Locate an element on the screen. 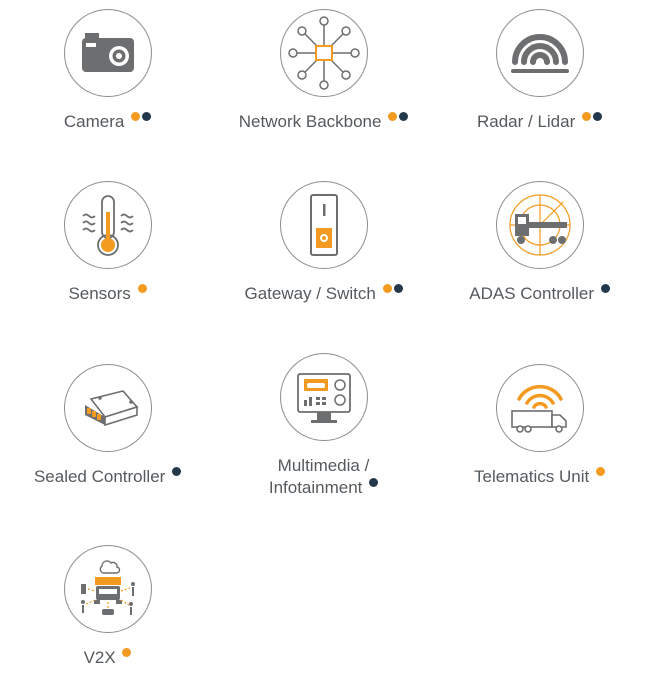  tile-sensors: Sensors is located at coordinates (107, 243).